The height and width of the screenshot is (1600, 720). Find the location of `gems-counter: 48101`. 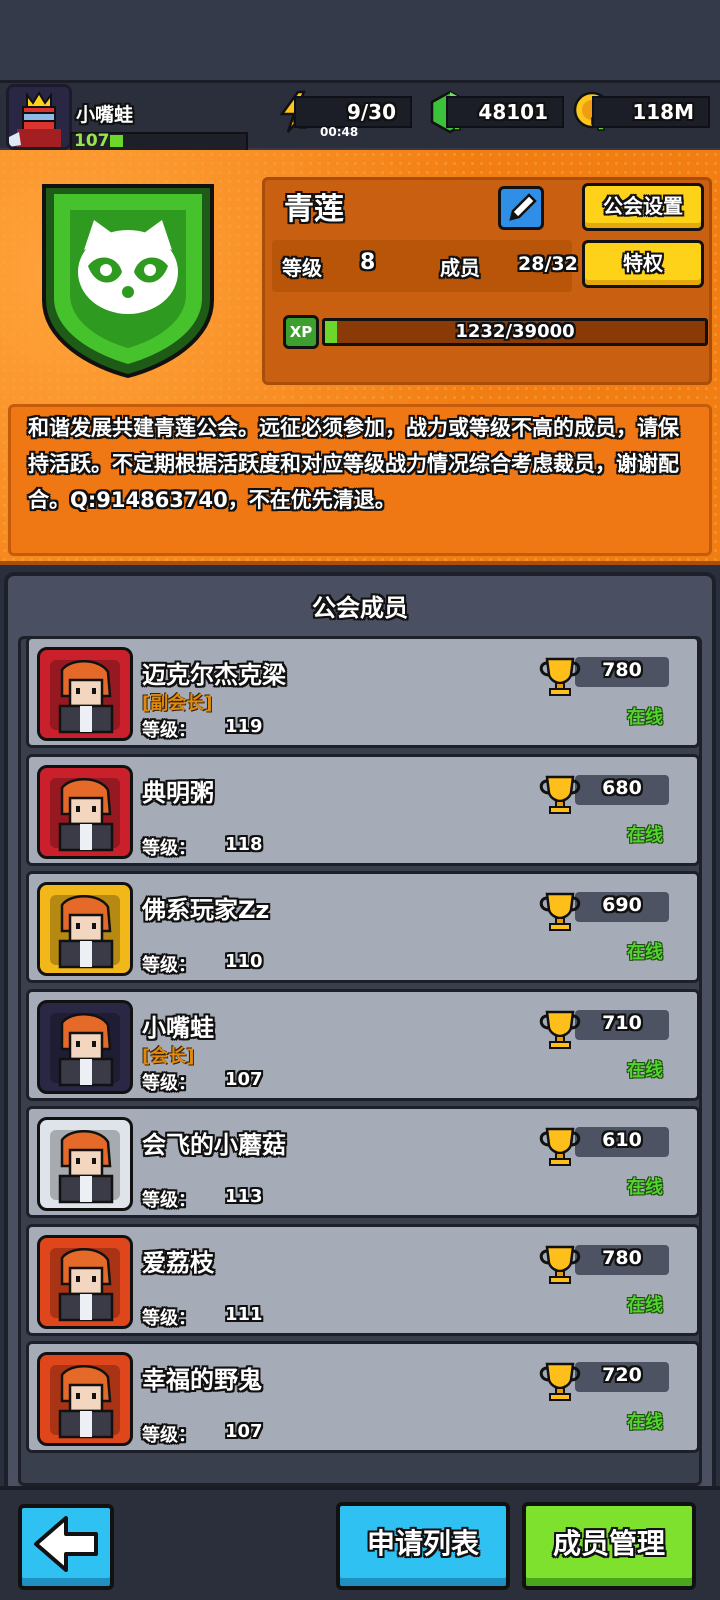

gems-counter: 48101 is located at coordinates (505, 112).